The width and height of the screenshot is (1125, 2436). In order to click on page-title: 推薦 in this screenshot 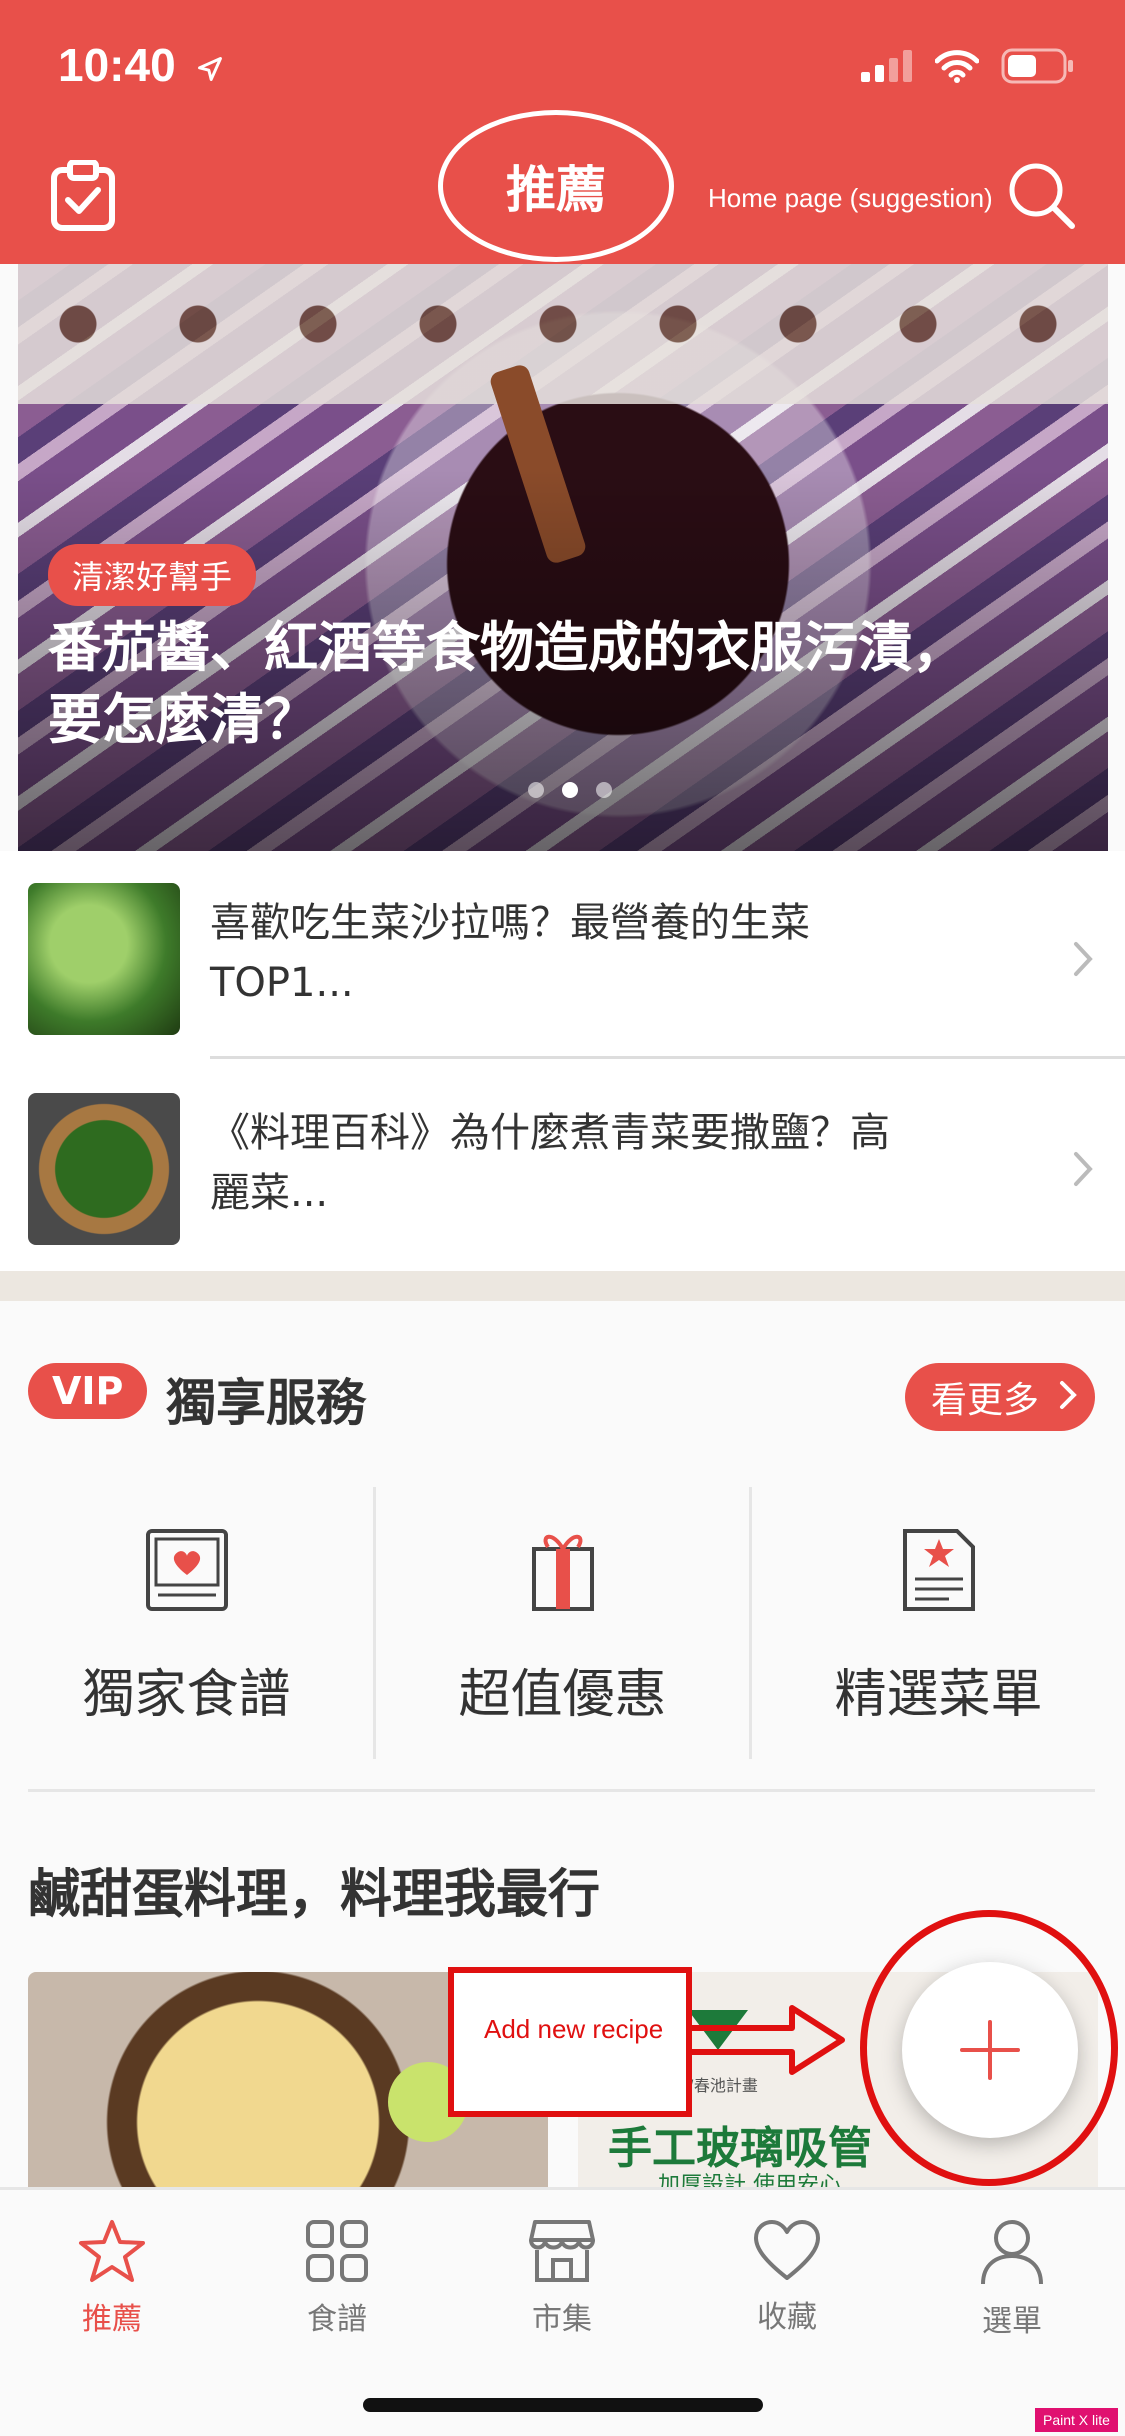, I will do `click(556, 190)`.